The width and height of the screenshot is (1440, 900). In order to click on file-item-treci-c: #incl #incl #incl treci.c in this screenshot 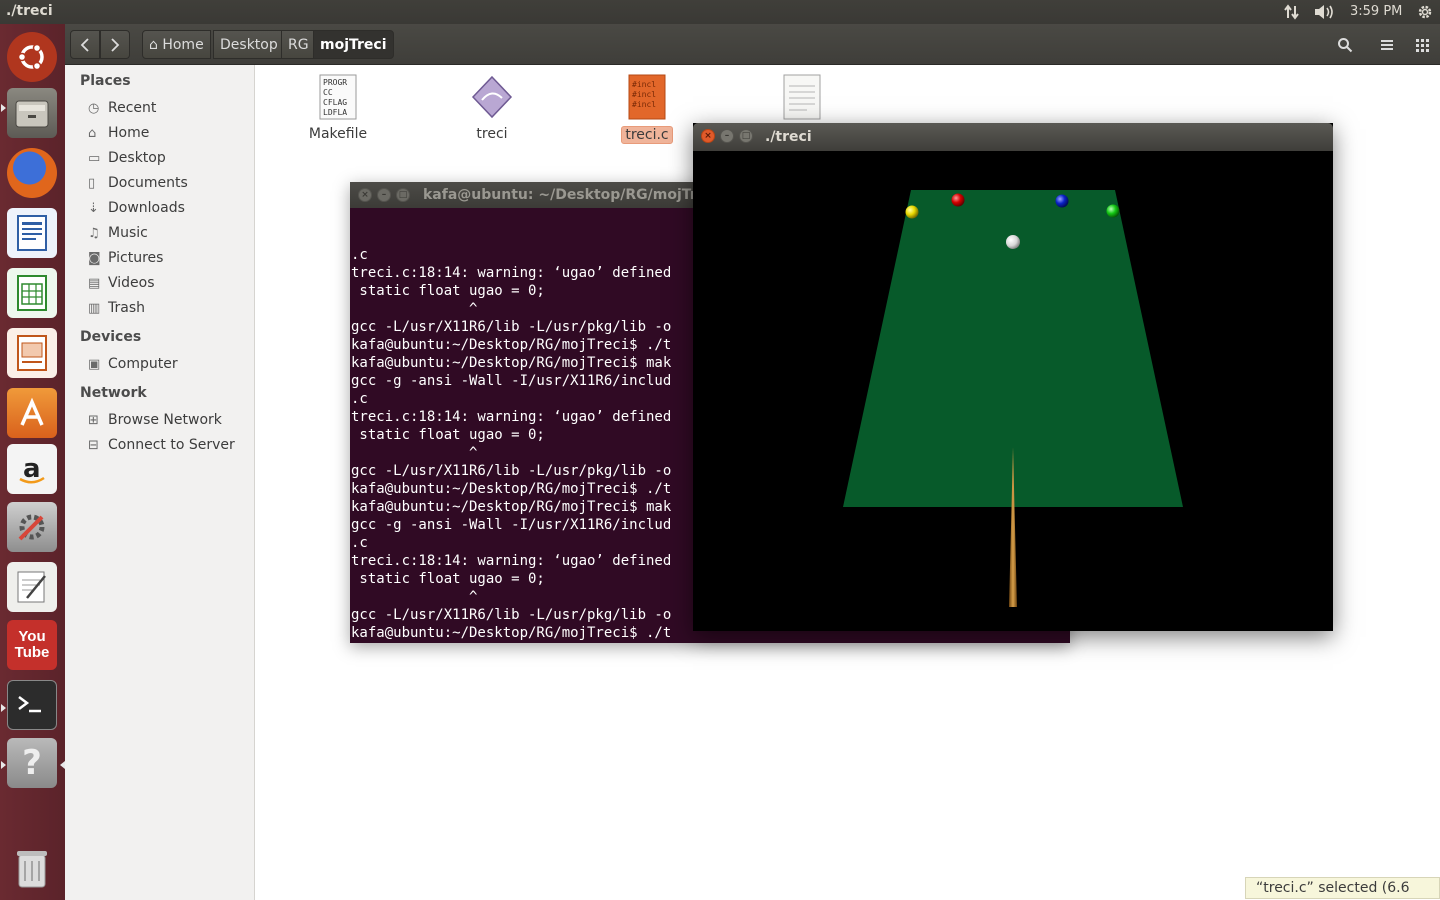, I will do `click(647, 109)`.